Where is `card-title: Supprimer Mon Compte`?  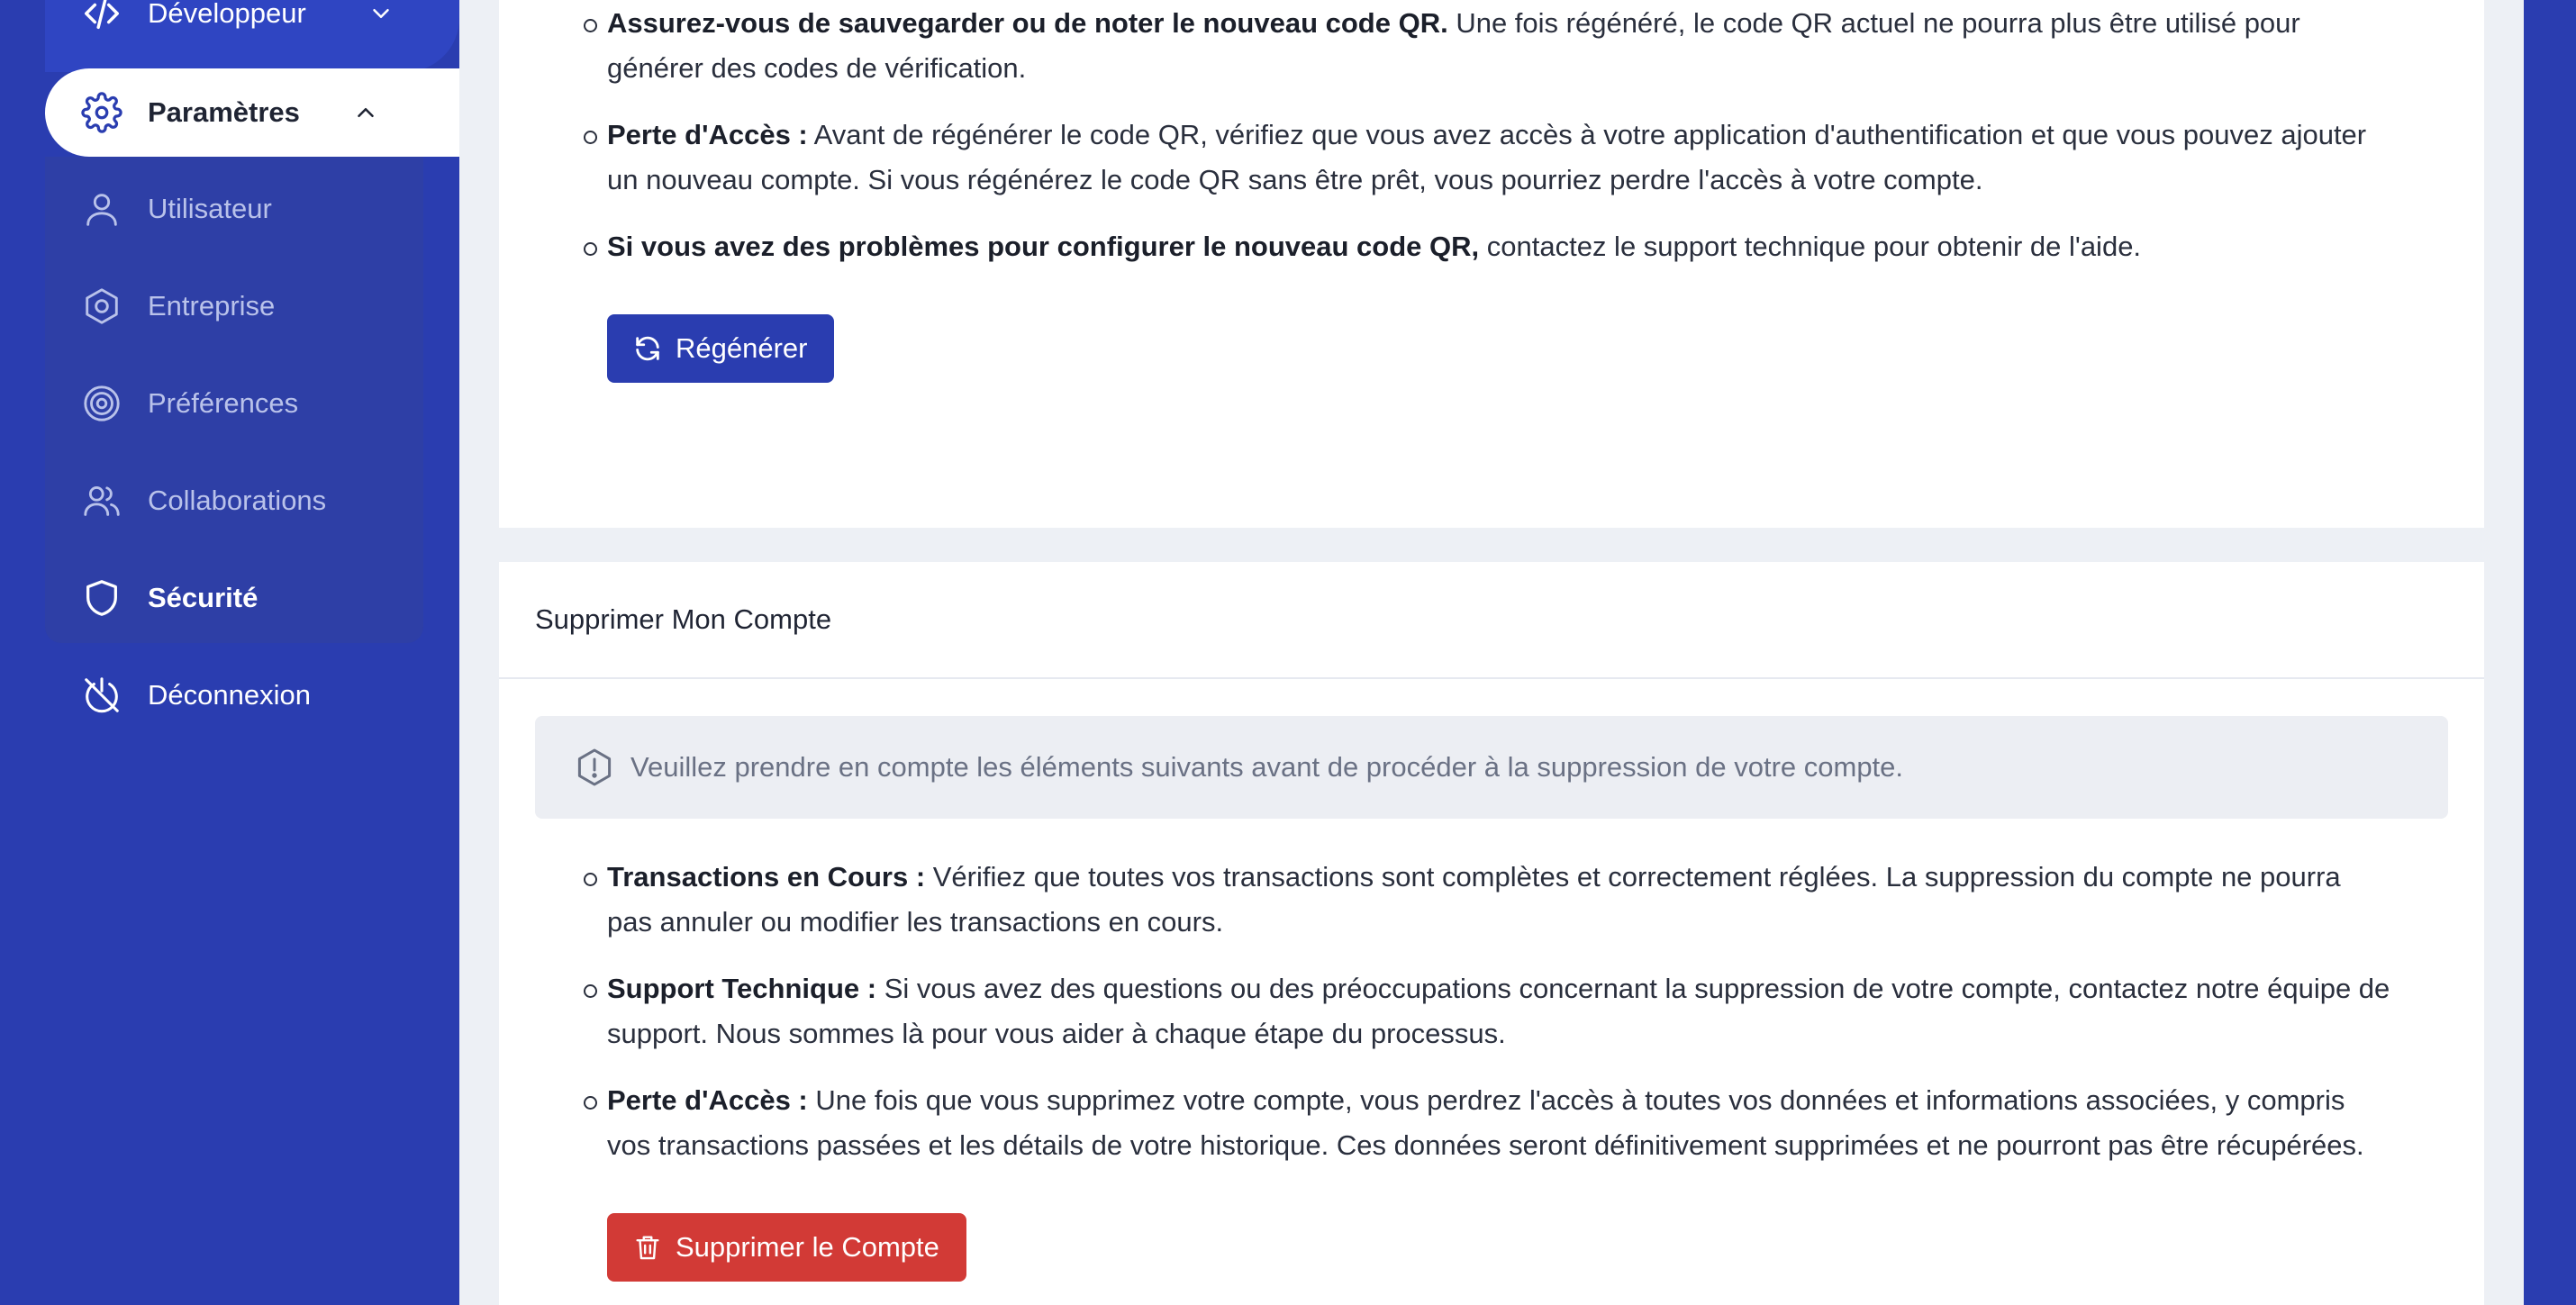
card-title: Supprimer Mon Compte is located at coordinates (1491, 620).